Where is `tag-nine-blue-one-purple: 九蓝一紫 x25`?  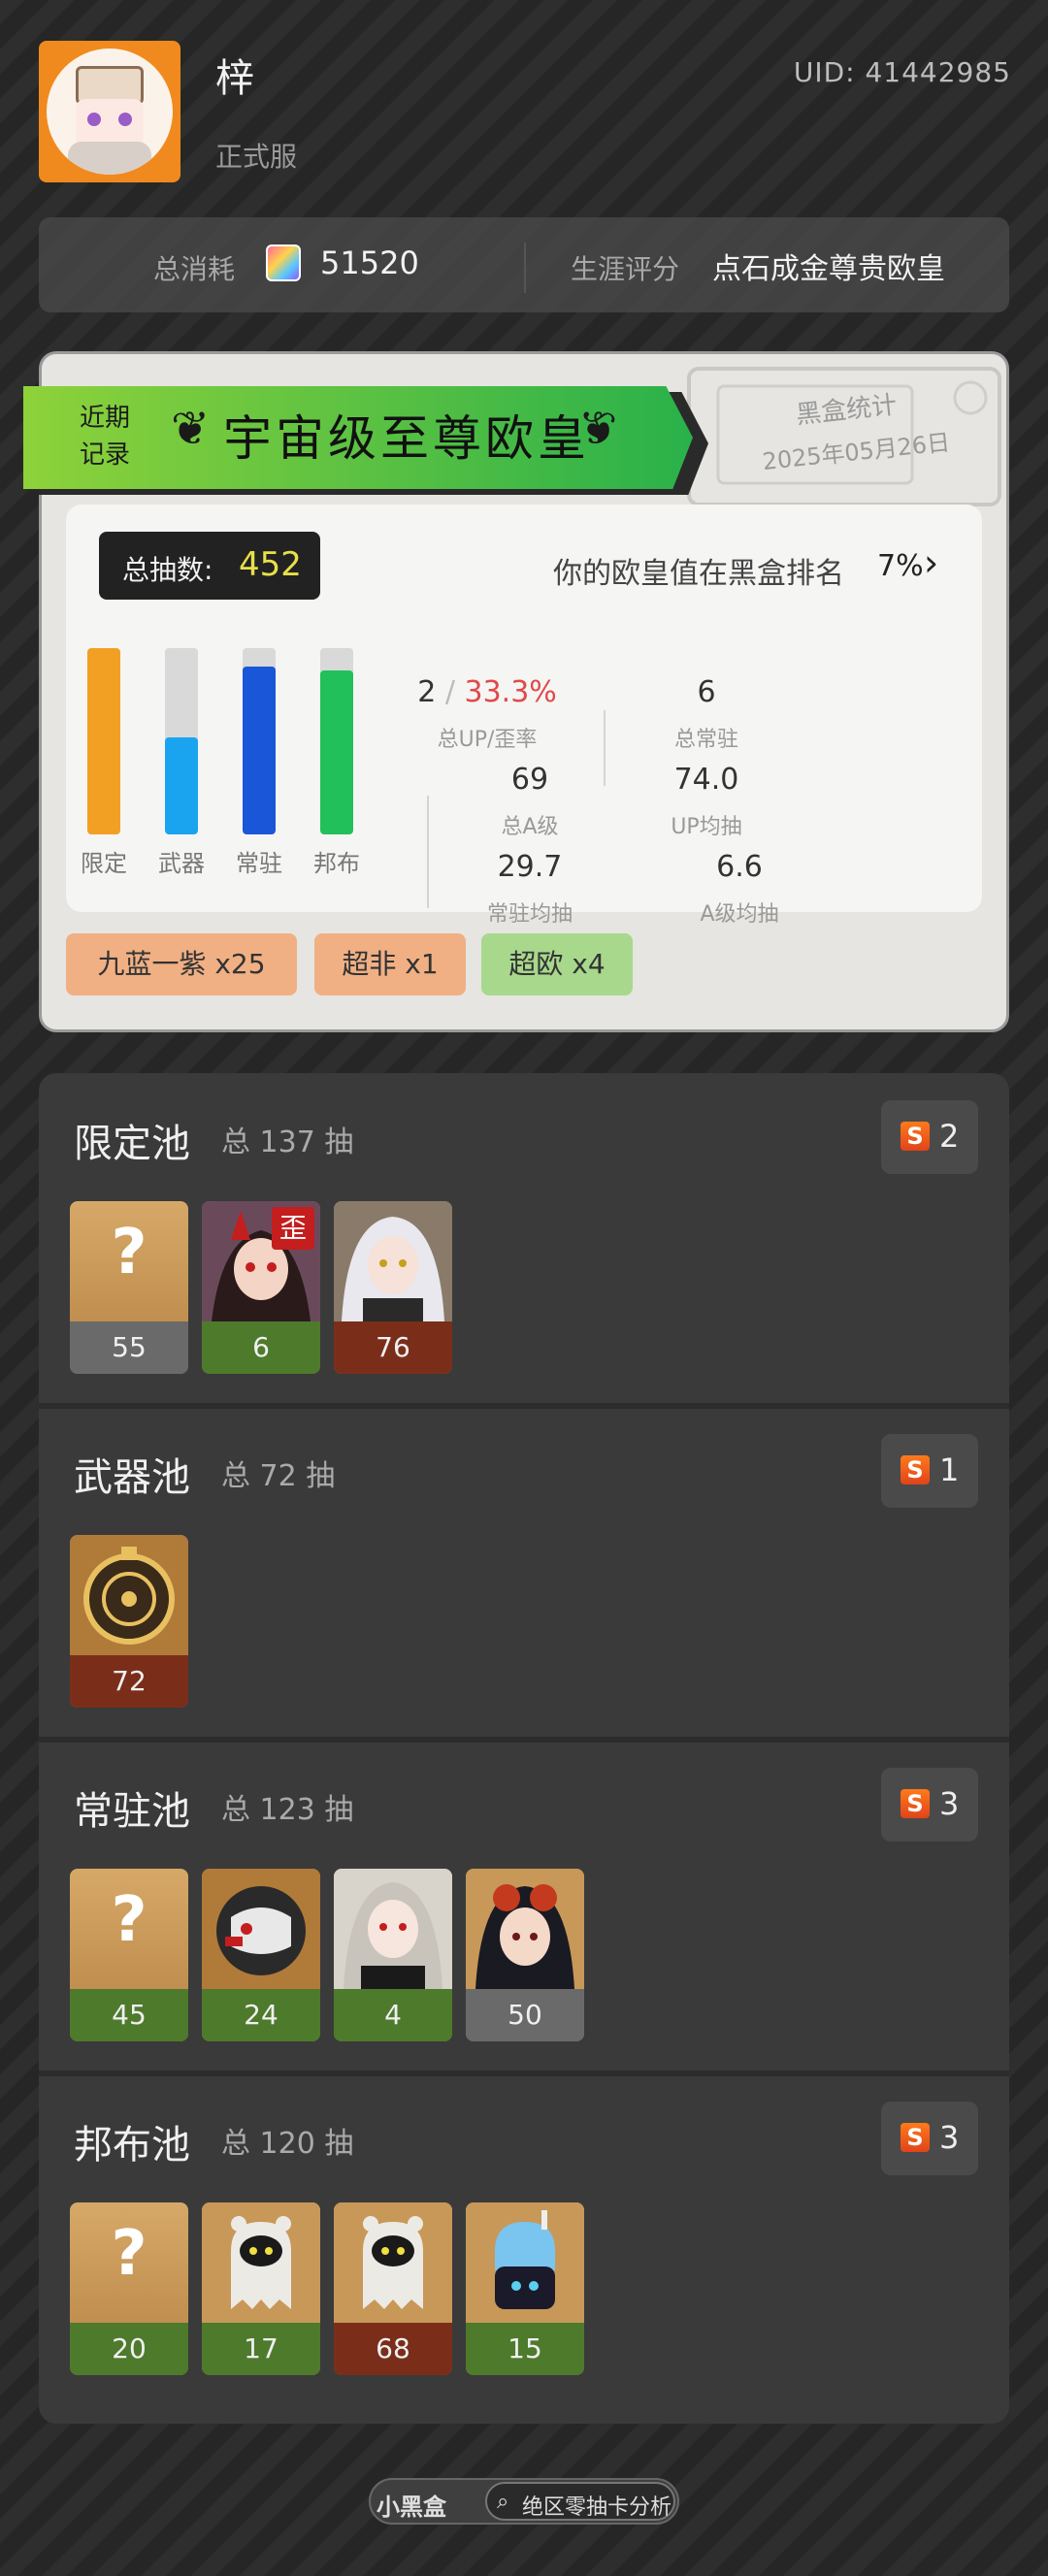 tag-nine-blue-one-purple: 九蓝一紫 x25 is located at coordinates (181, 964).